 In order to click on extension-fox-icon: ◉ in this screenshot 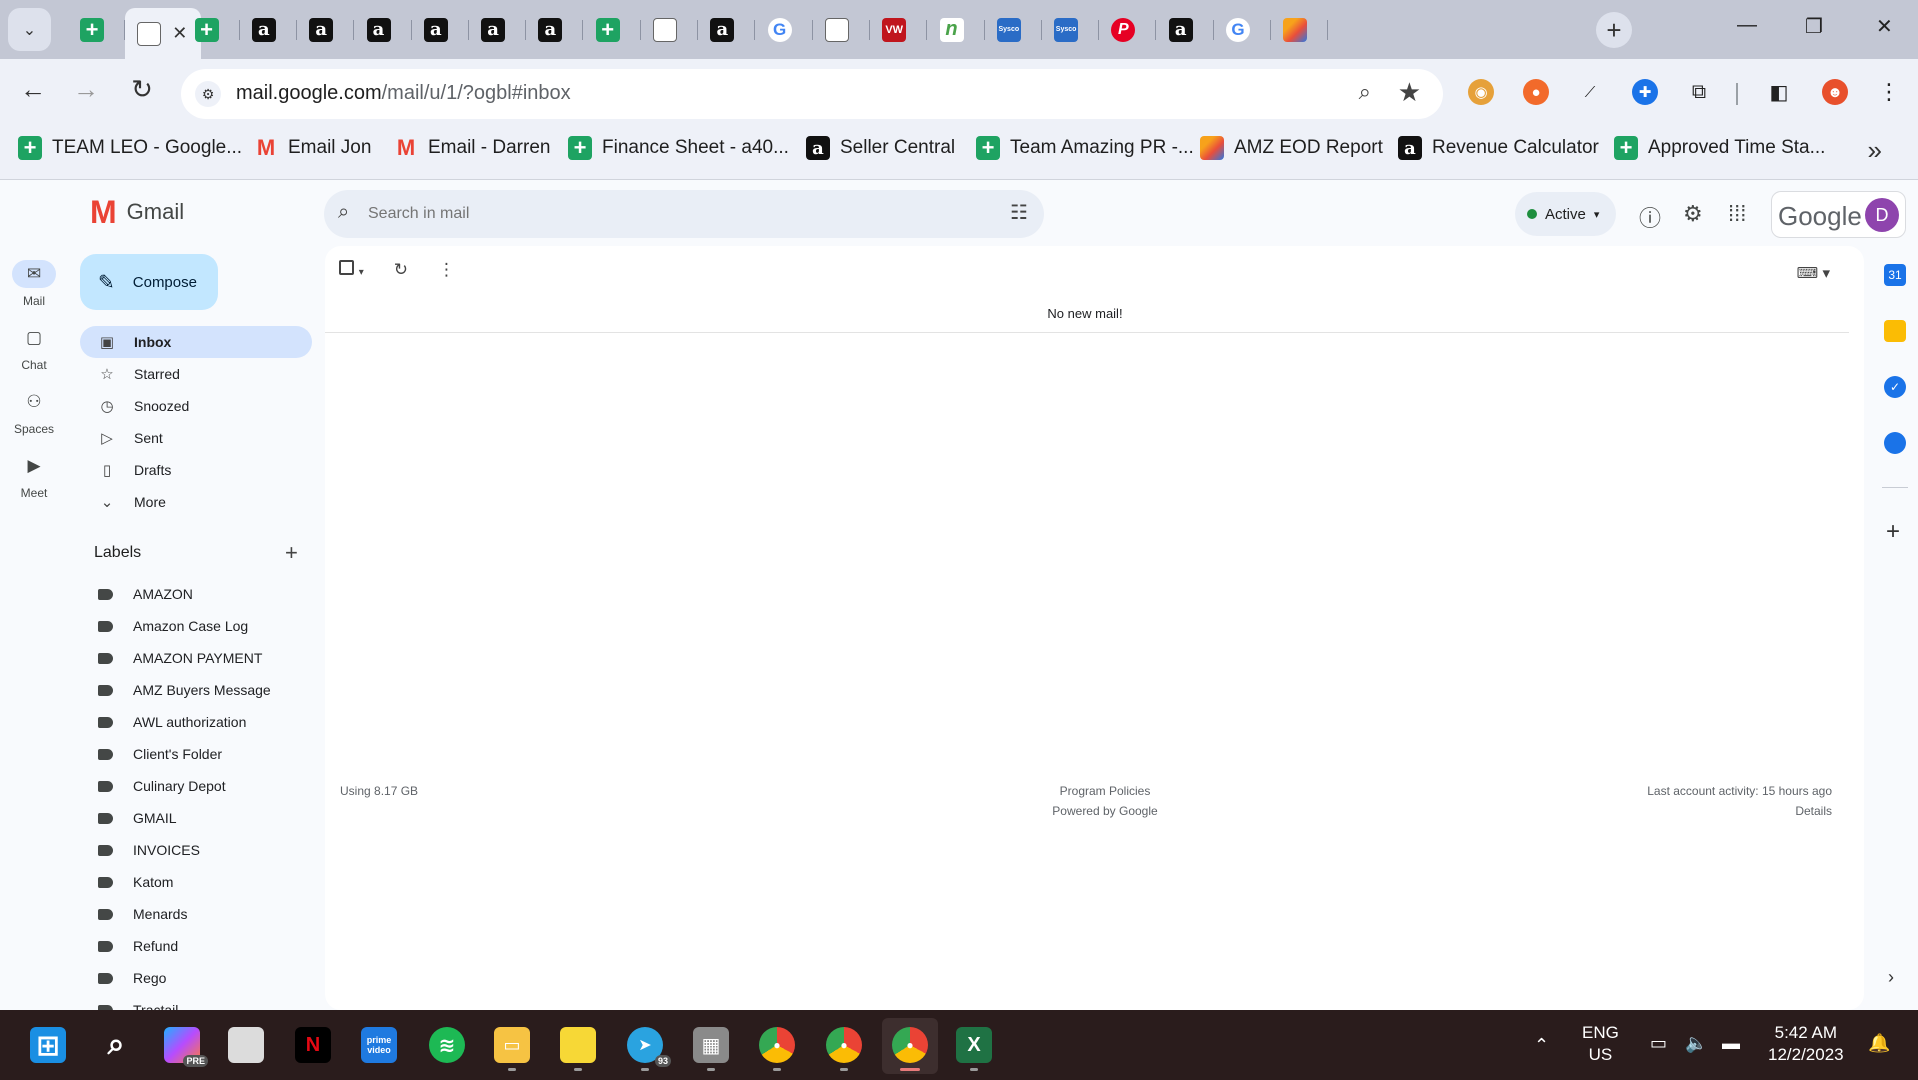, I will do `click(1481, 92)`.